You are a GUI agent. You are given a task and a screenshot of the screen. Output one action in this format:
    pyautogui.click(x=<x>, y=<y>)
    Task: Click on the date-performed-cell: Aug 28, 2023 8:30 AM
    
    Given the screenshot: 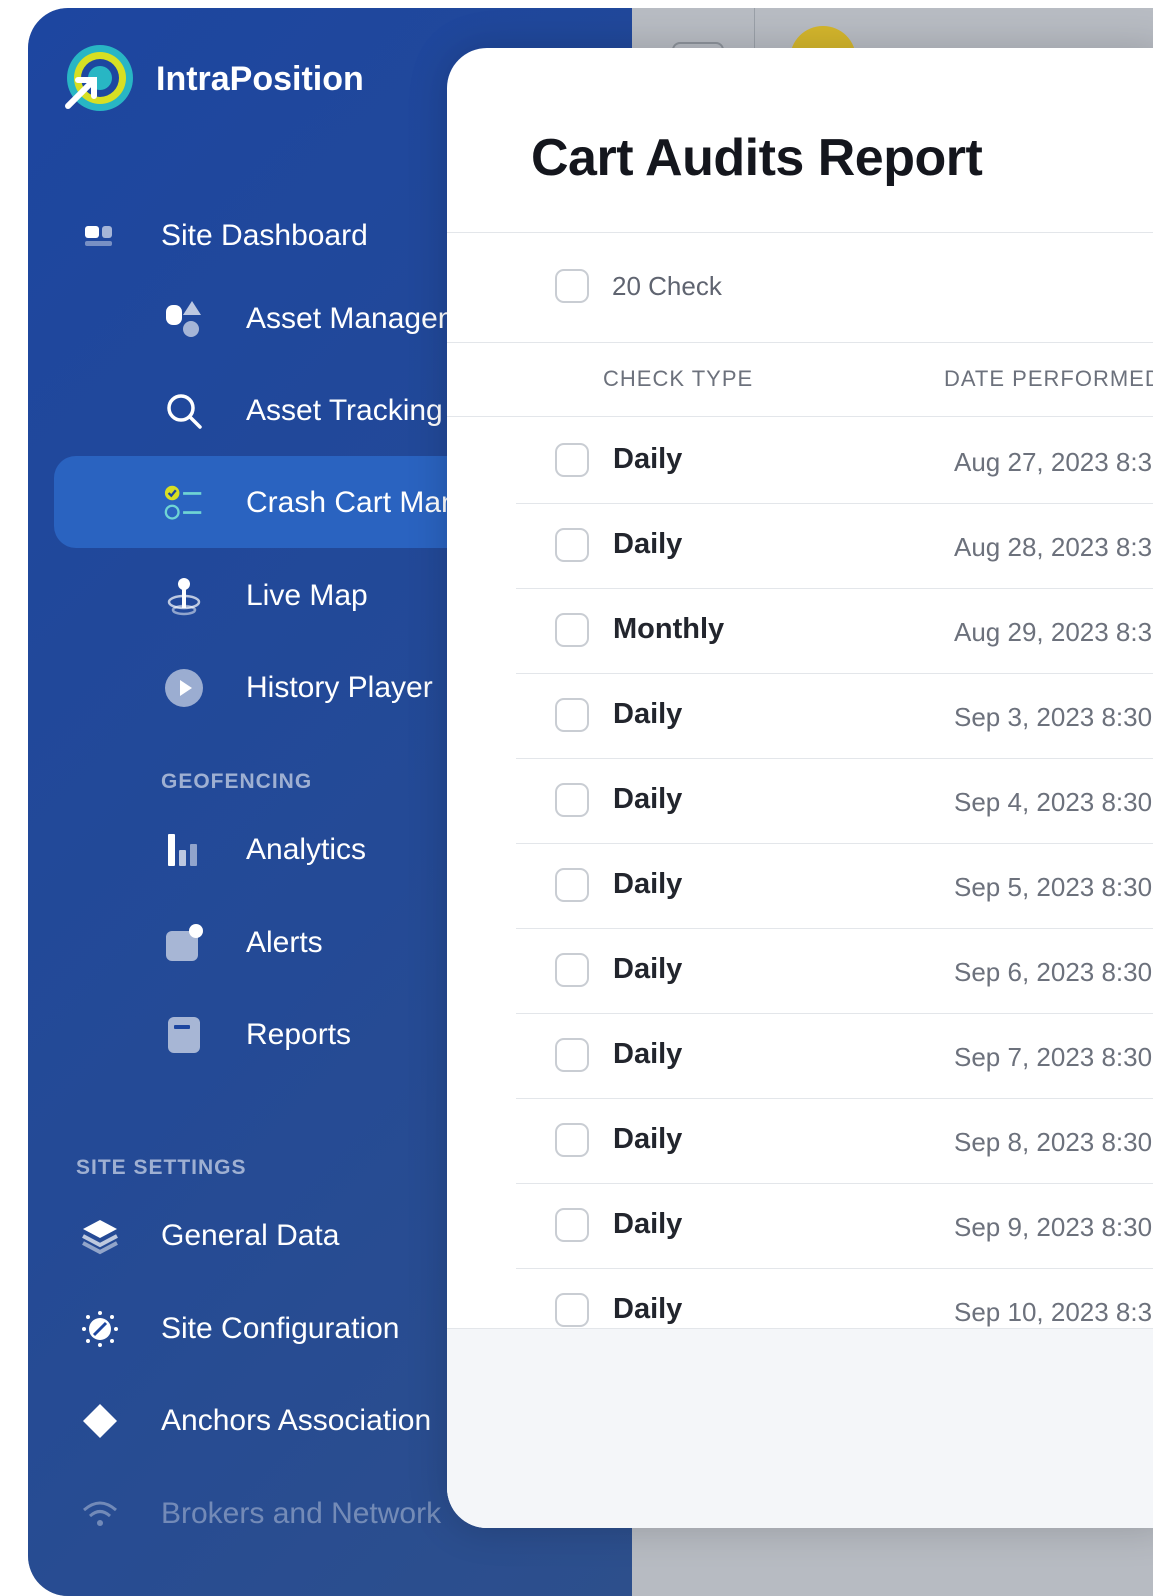 What is the action you would take?
    pyautogui.click(x=1053, y=547)
    